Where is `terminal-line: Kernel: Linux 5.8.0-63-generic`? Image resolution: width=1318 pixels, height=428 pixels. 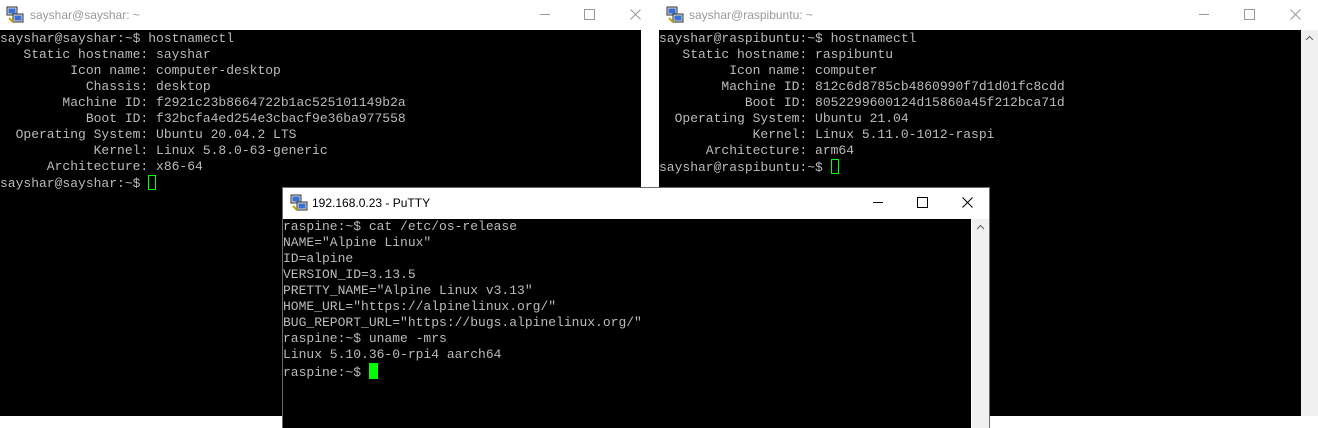 terminal-line: Kernel: Linux 5.8.0-63-generic is located at coordinates (164, 150).